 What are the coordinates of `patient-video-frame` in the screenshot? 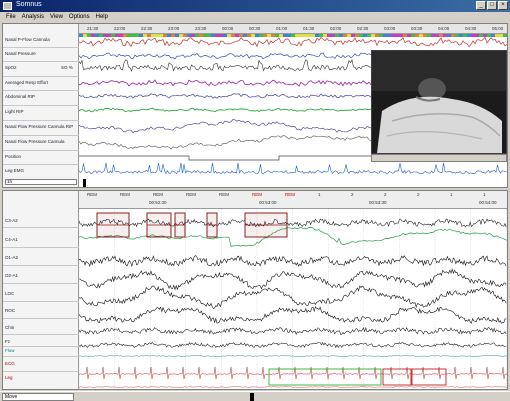 It's located at (439, 102).